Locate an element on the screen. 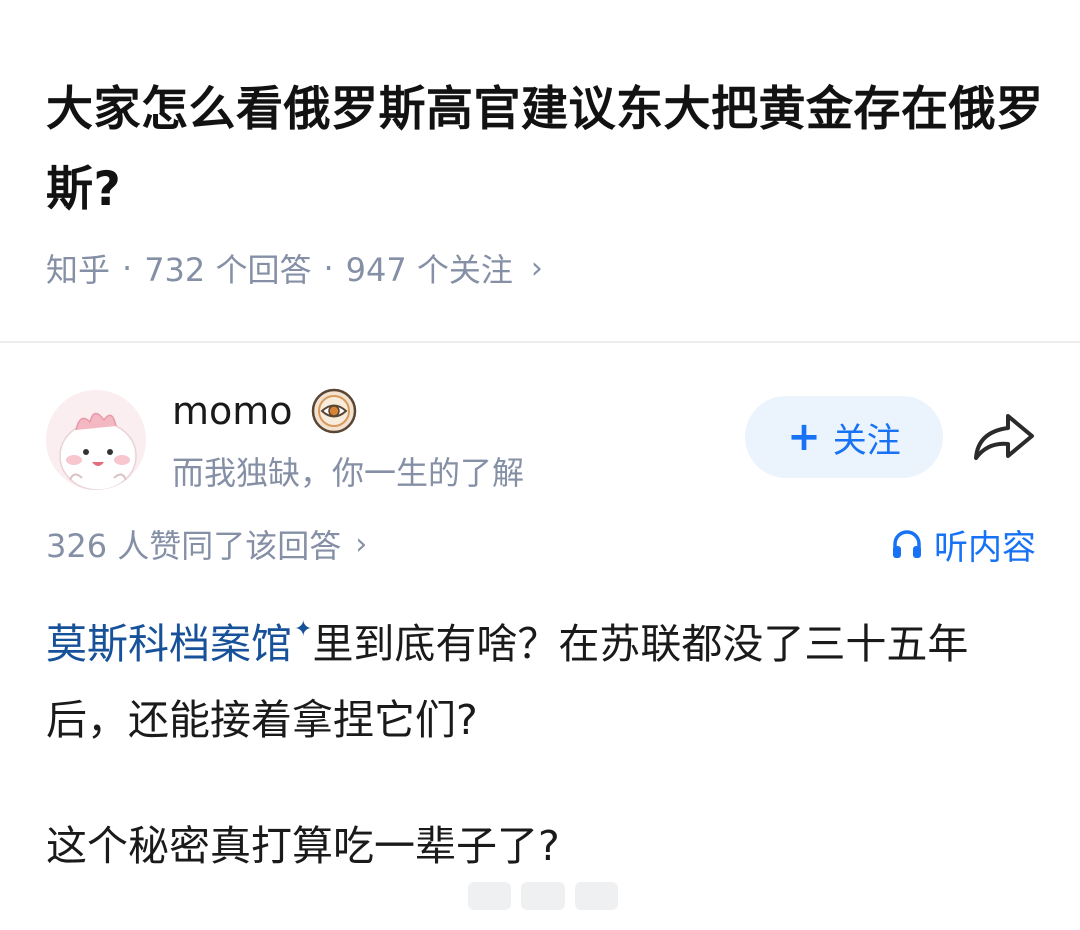 This screenshot has height=930, width=1080. source-label: 知乎 is located at coordinates (78, 270).